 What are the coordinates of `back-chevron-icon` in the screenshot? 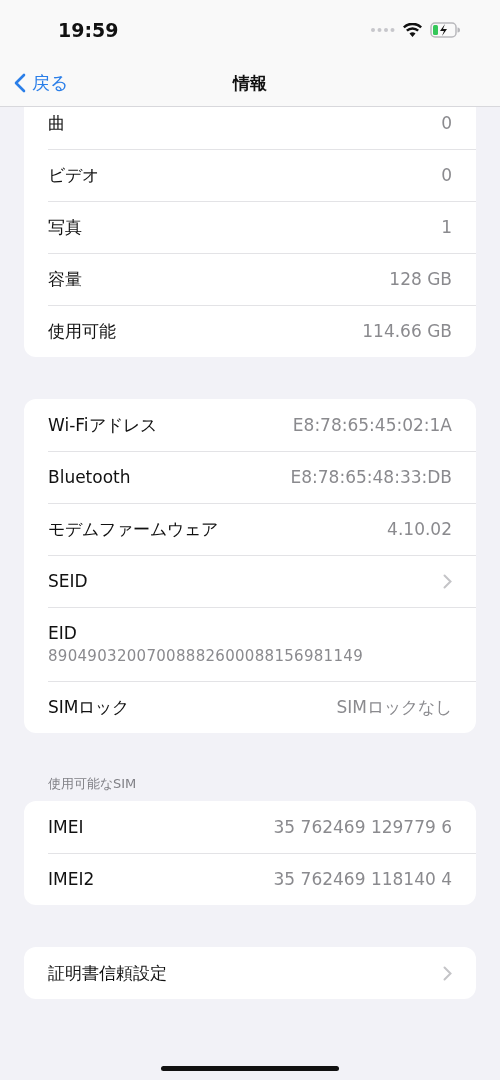 It's located at (20, 83).